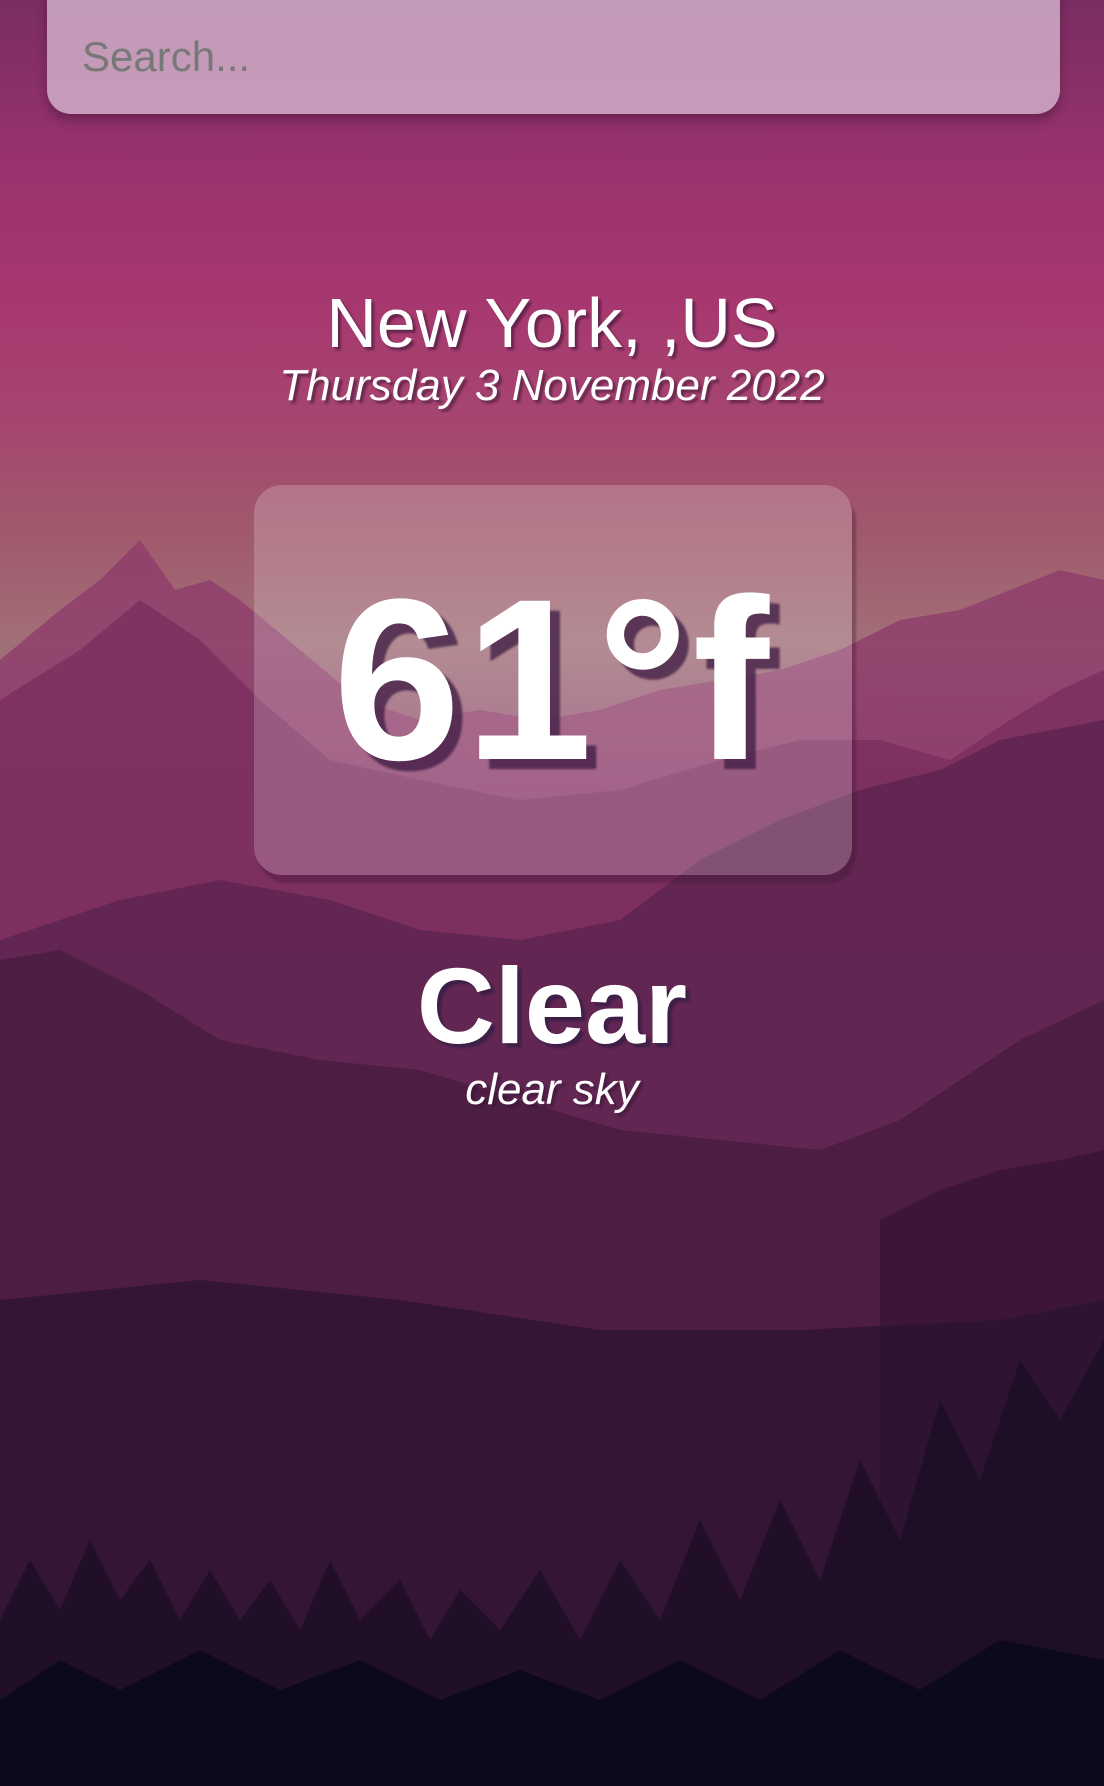 The width and height of the screenshot is (1104, 1786). I want to click on temperature-box: 61°f, so click(553, 680).